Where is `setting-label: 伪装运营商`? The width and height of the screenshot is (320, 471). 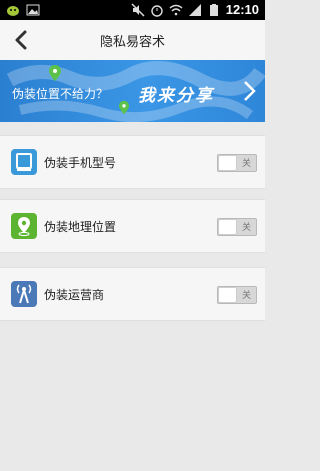 setting-label: 伪装运营商 is located at coordinates (74, 295).